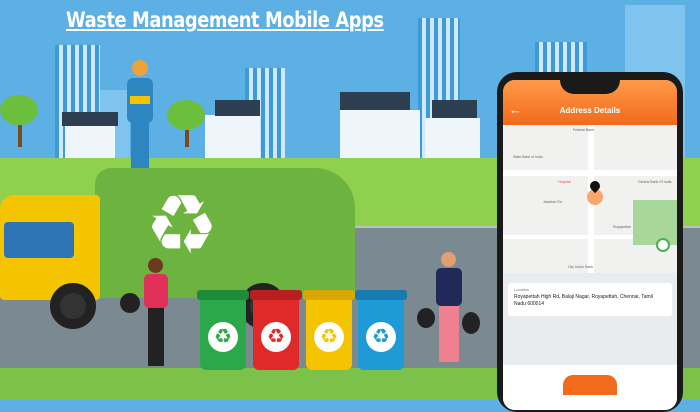  I want to click on bin-green: ♻, so click(223, 330).